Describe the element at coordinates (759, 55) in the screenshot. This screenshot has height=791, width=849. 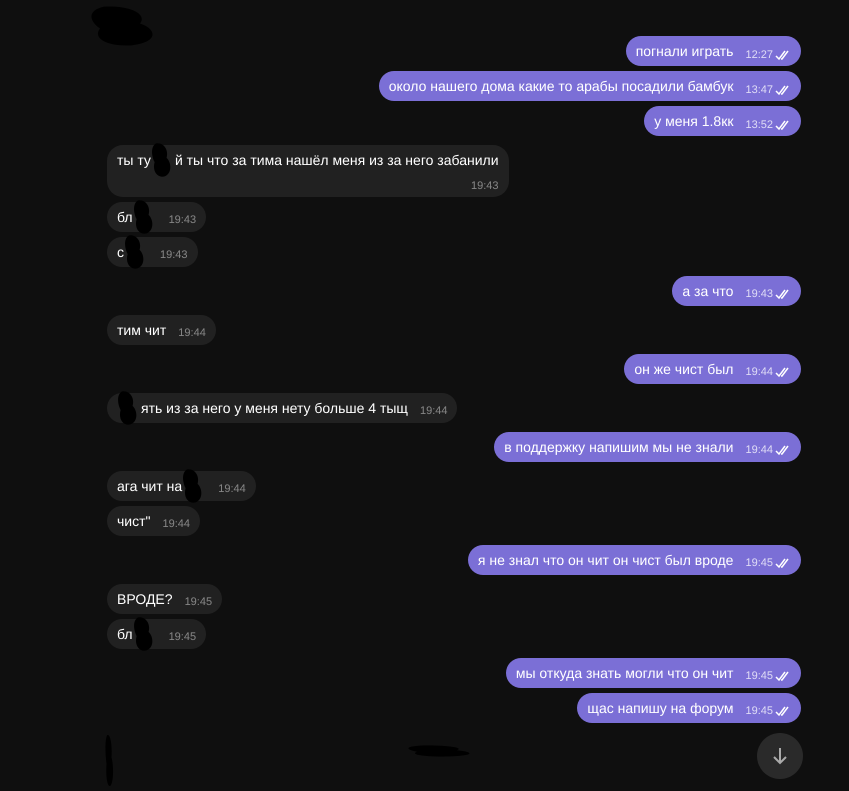
I see `message-time: 12:27` at that location.